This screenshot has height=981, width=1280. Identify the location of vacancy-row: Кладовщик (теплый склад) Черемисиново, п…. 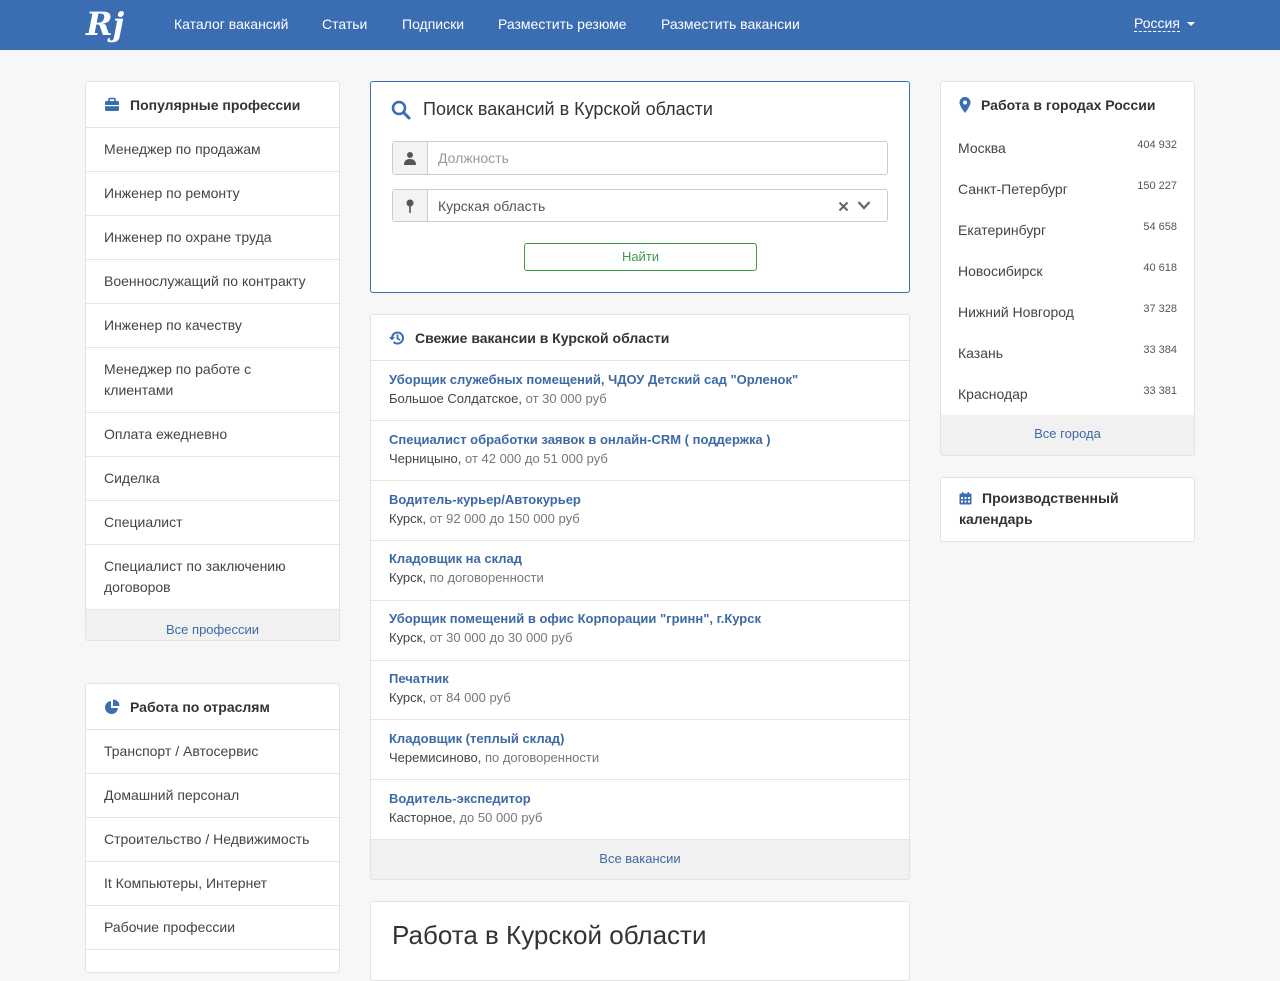
(640, 749).